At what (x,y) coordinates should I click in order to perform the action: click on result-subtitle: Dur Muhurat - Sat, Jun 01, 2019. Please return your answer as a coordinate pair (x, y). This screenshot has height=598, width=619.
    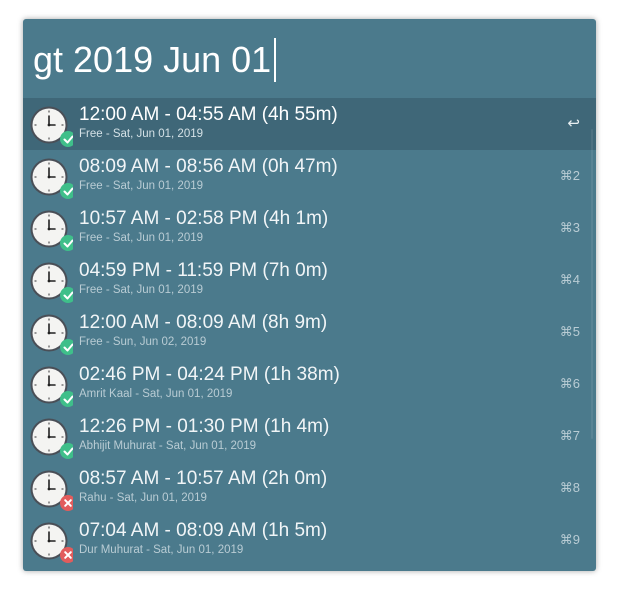
    Looking at the image, I should click on (161, 550).